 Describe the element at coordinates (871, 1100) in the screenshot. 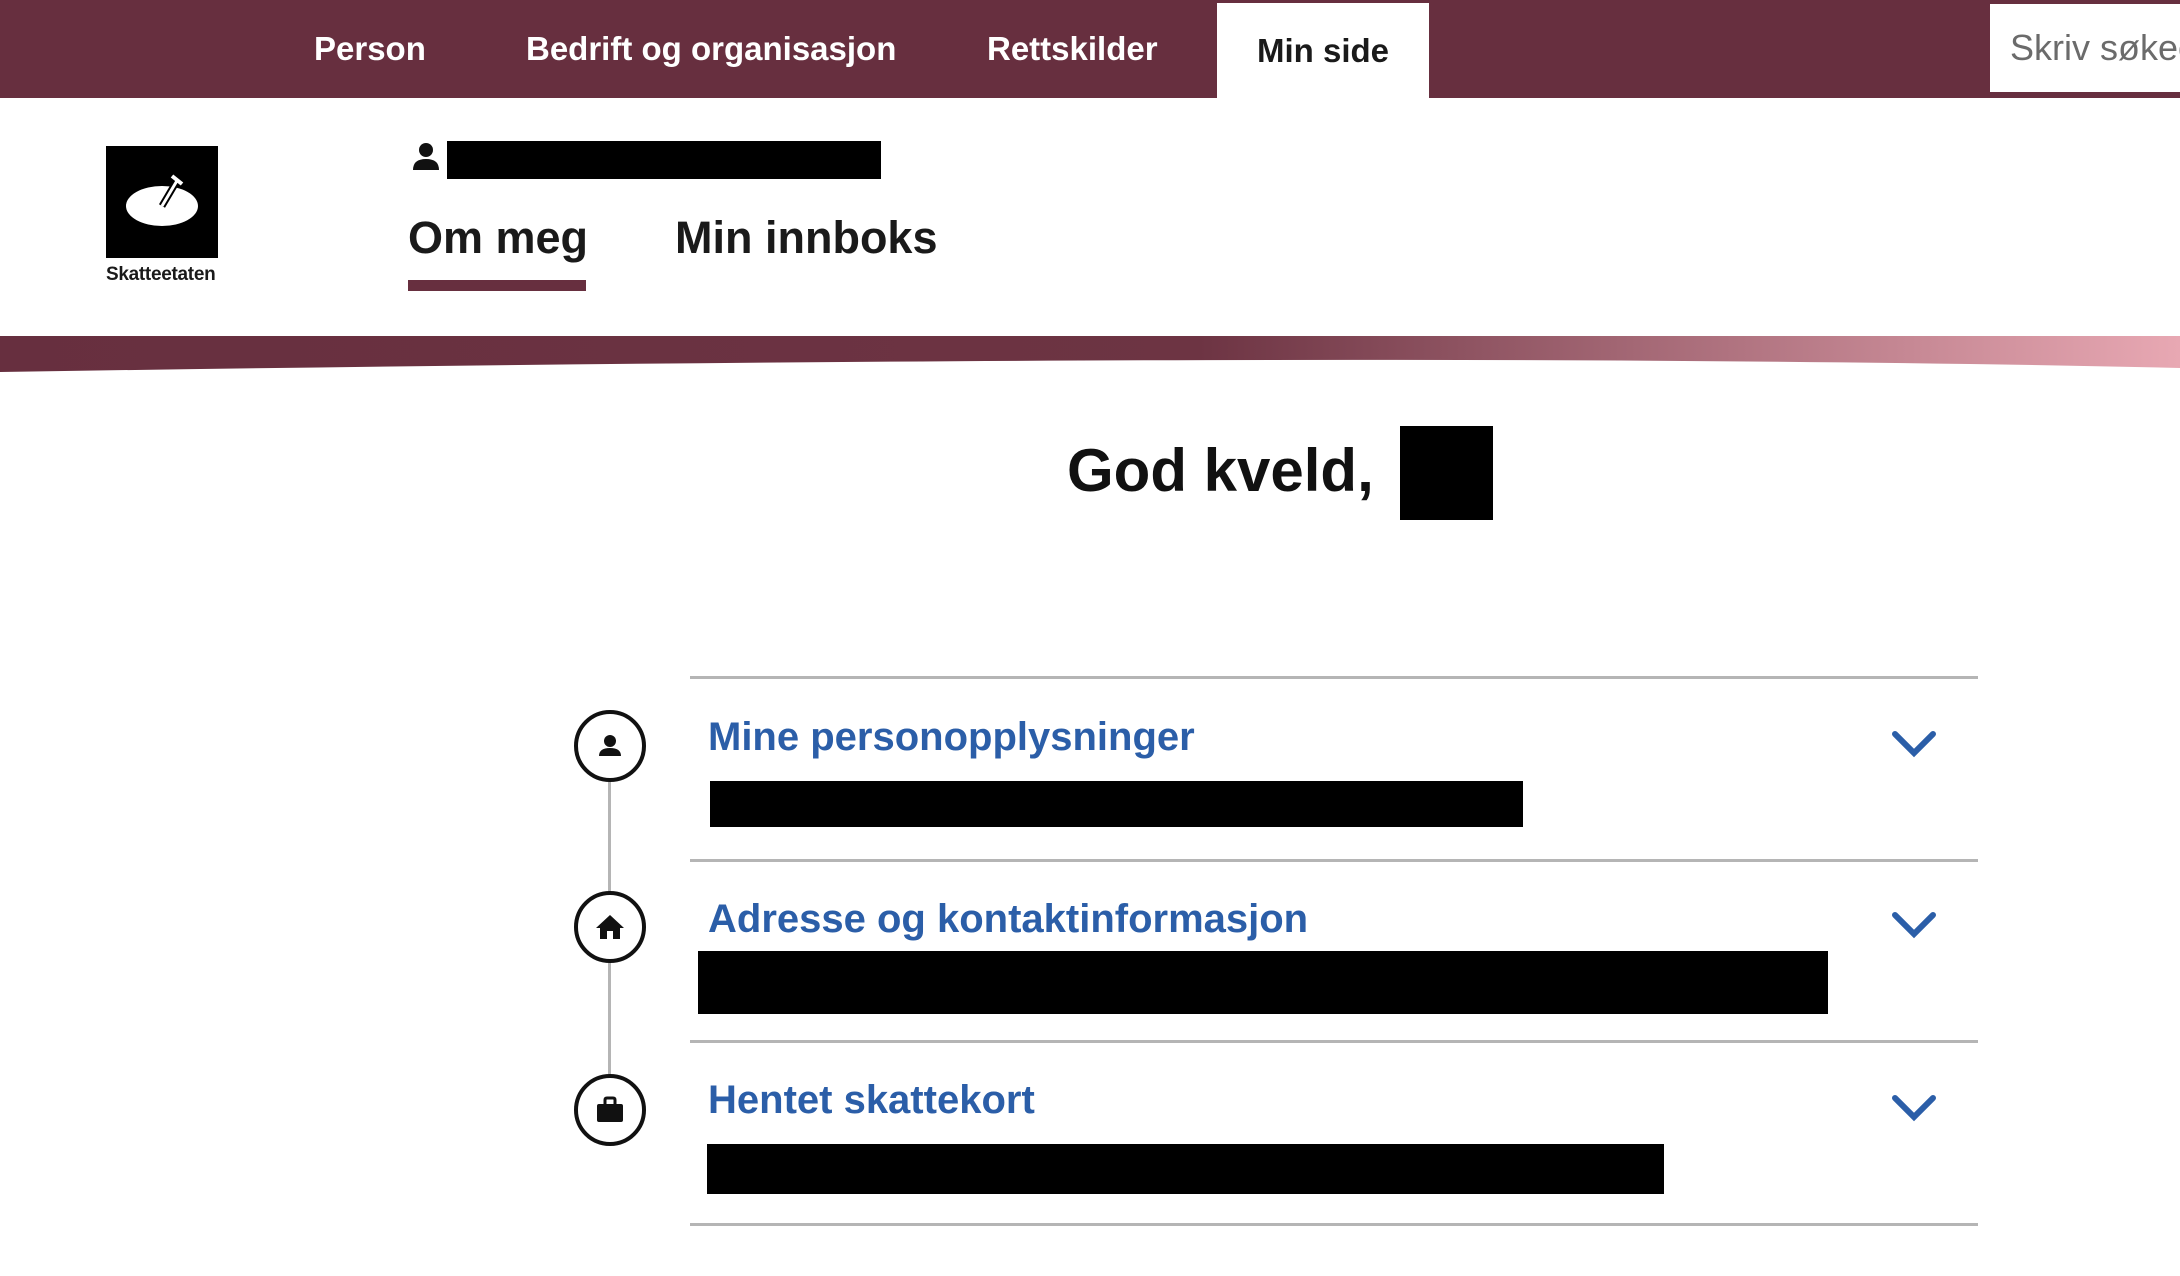

I see `section-title-skattekort: Hentet skattekort` at that location.